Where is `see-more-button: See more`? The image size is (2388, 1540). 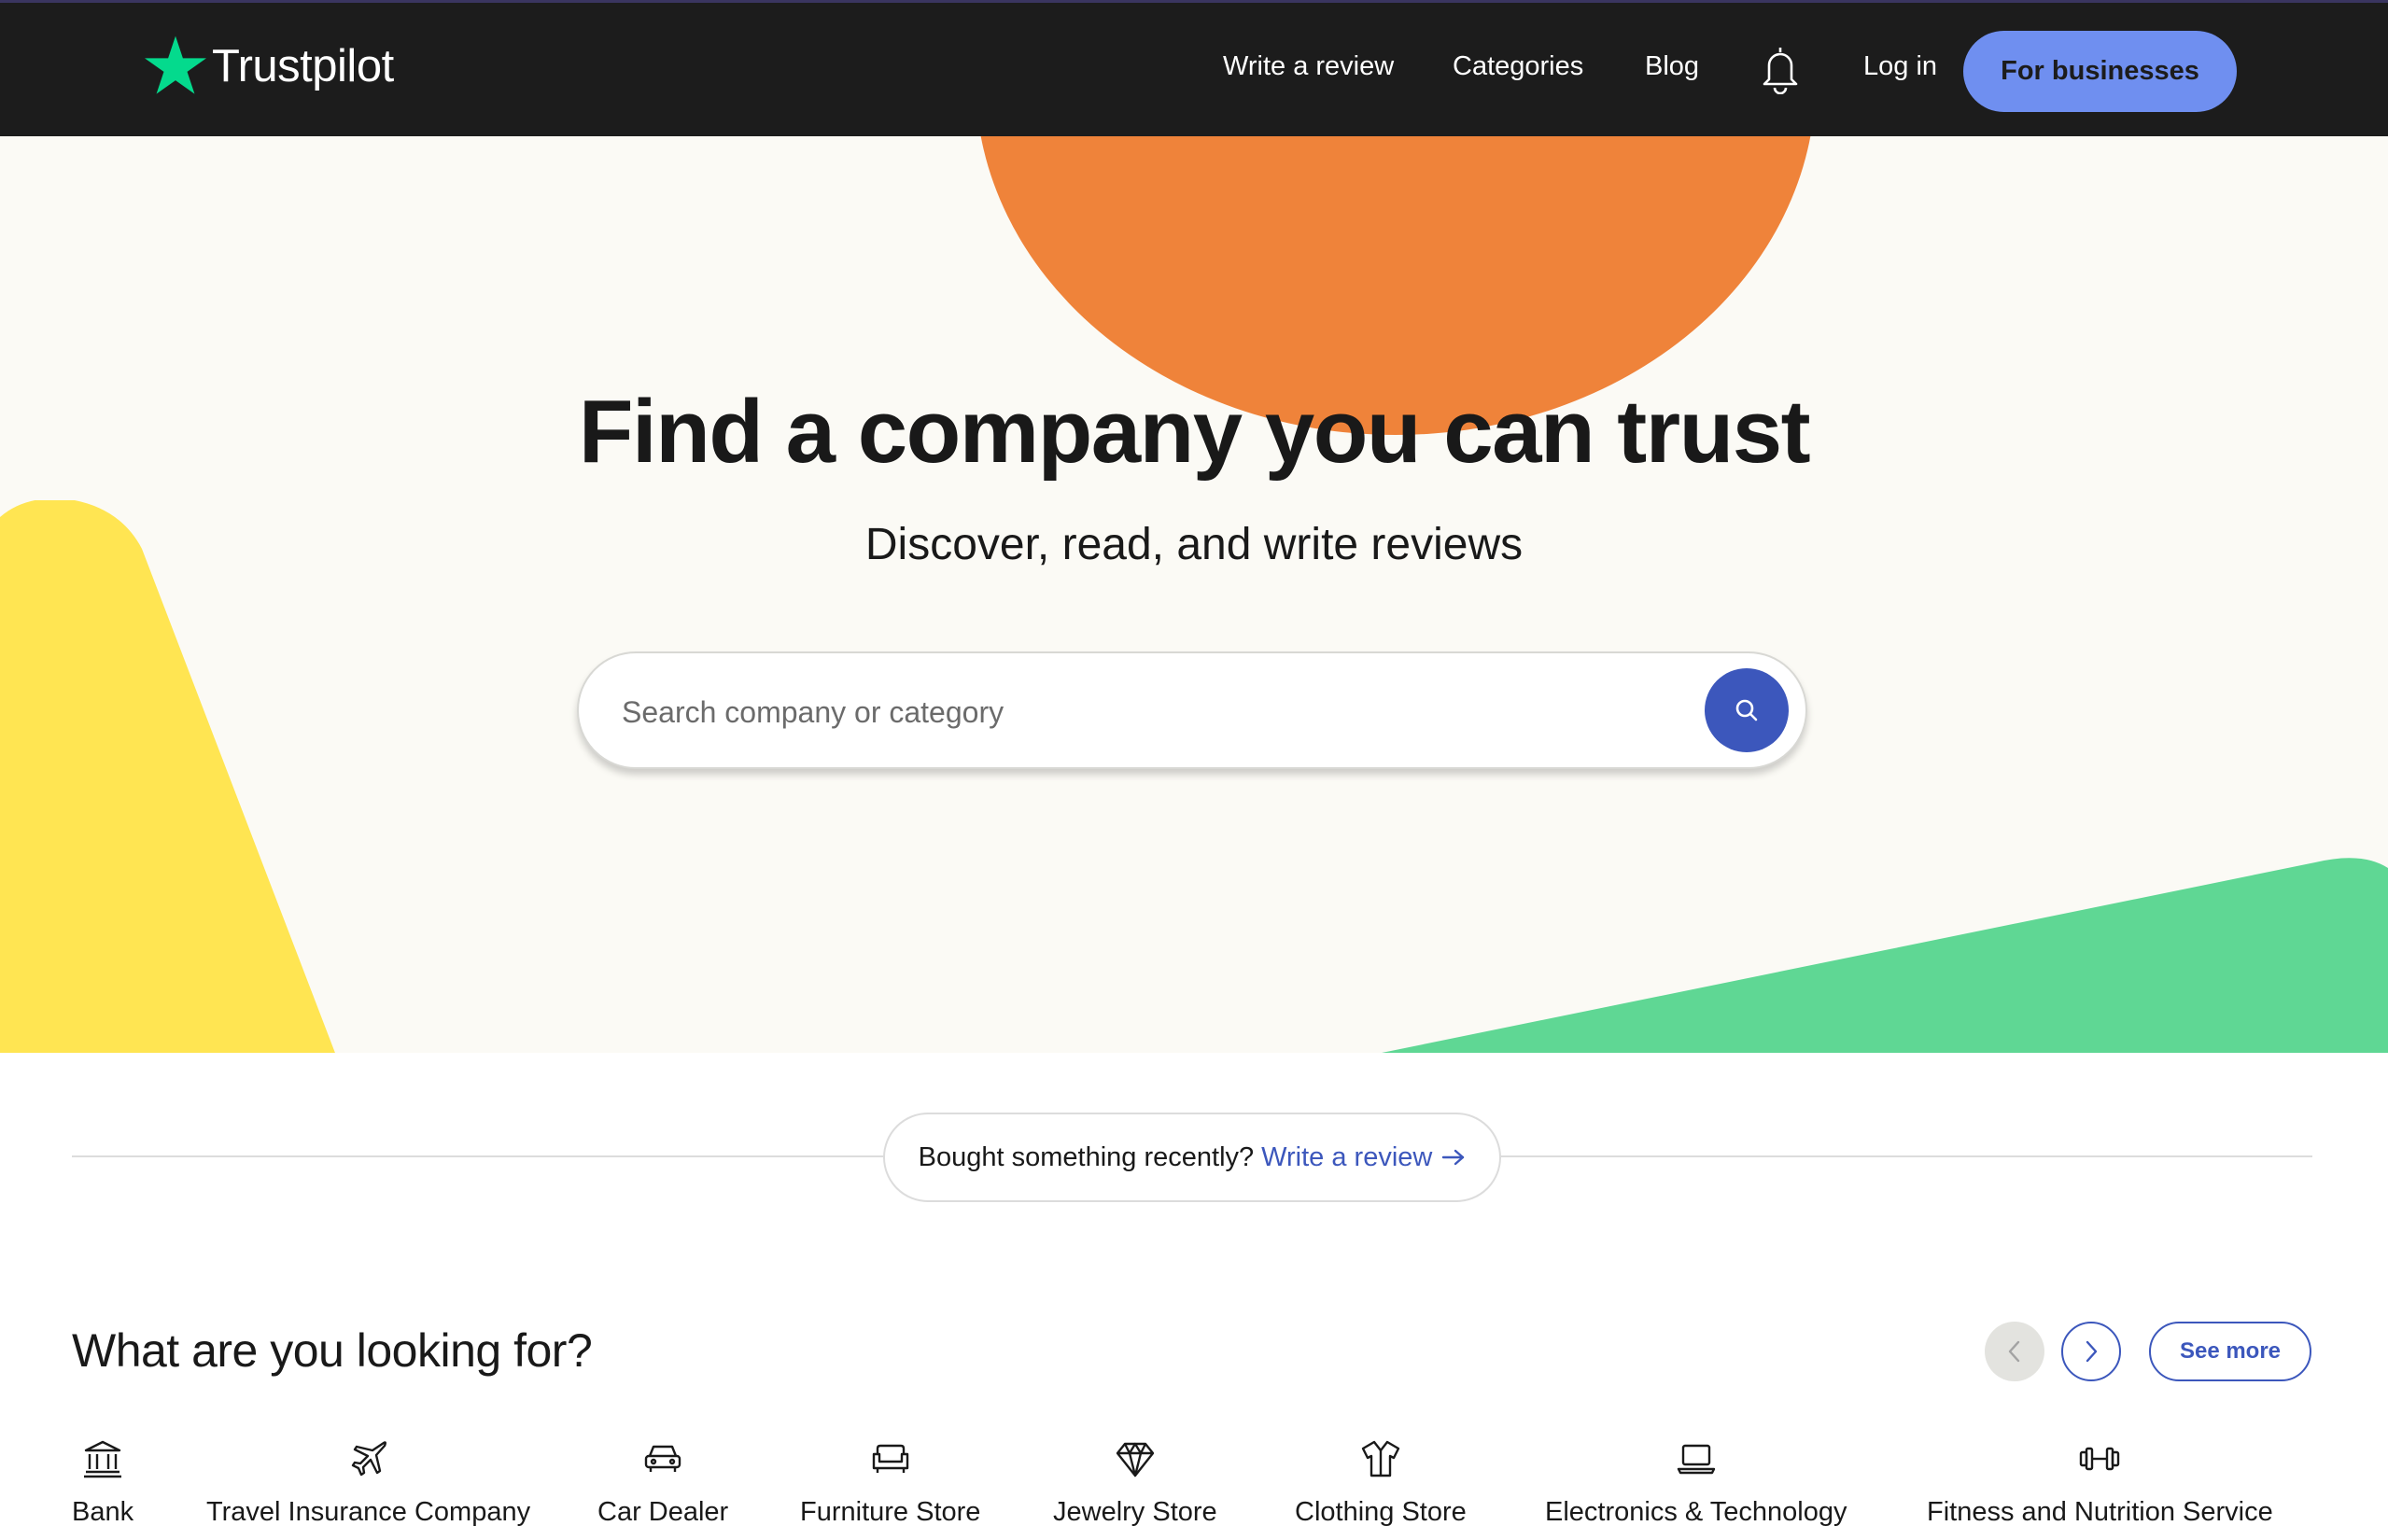 see-more-button: See more is located at coordinates (2230, 1351).